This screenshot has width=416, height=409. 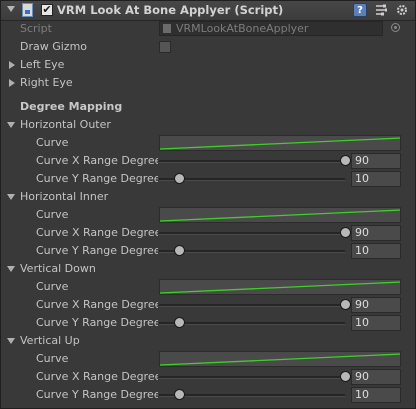 I want to click on gear-icon, so click(x=402, y=10).